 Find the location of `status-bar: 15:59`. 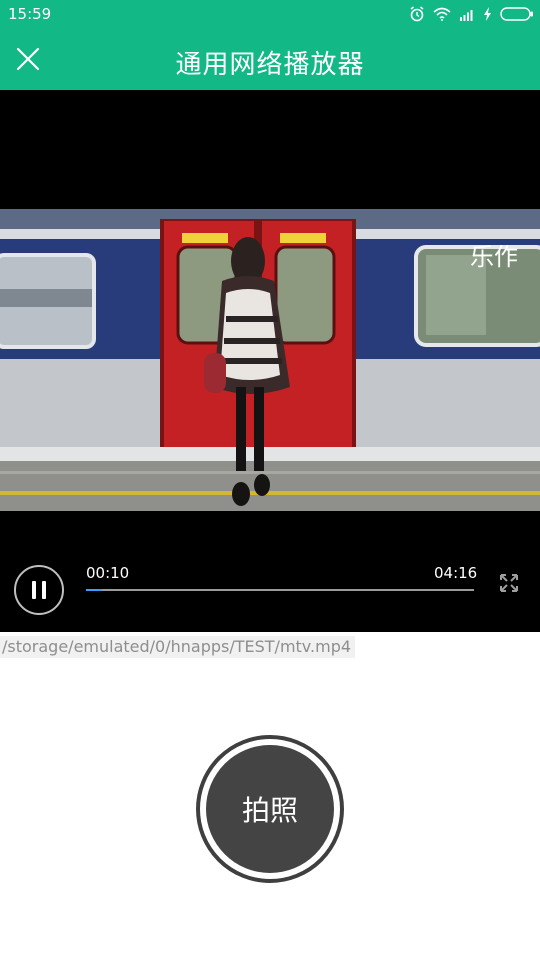

status-bar: 15:59 is located at coordinates (270, 14).